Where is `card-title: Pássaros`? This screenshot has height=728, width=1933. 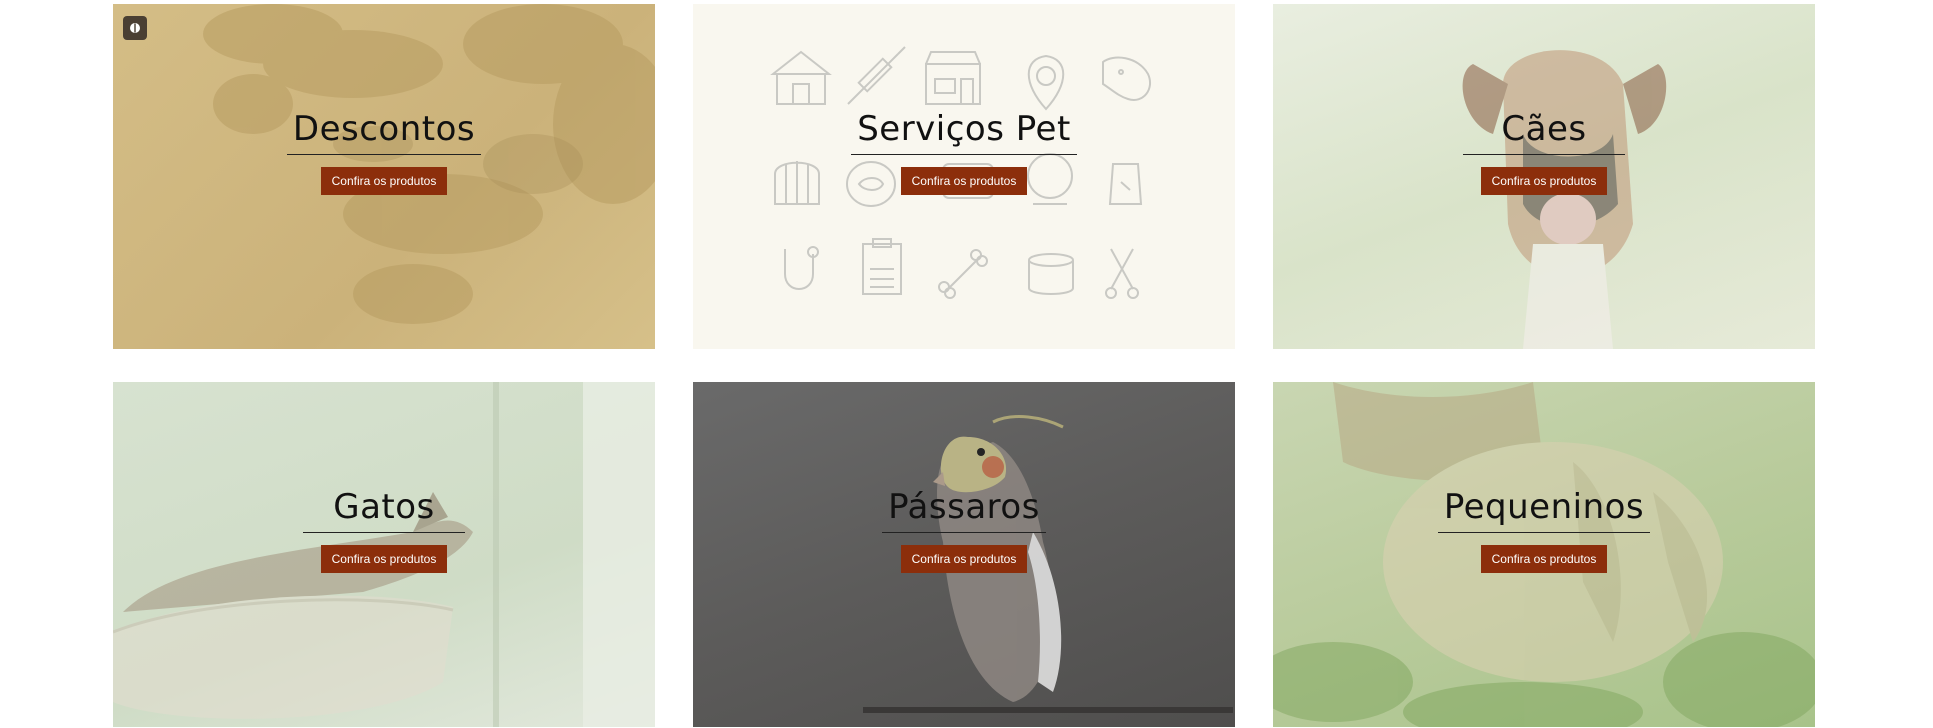 card-title: Pássaros is located at coordinates (964, 510).